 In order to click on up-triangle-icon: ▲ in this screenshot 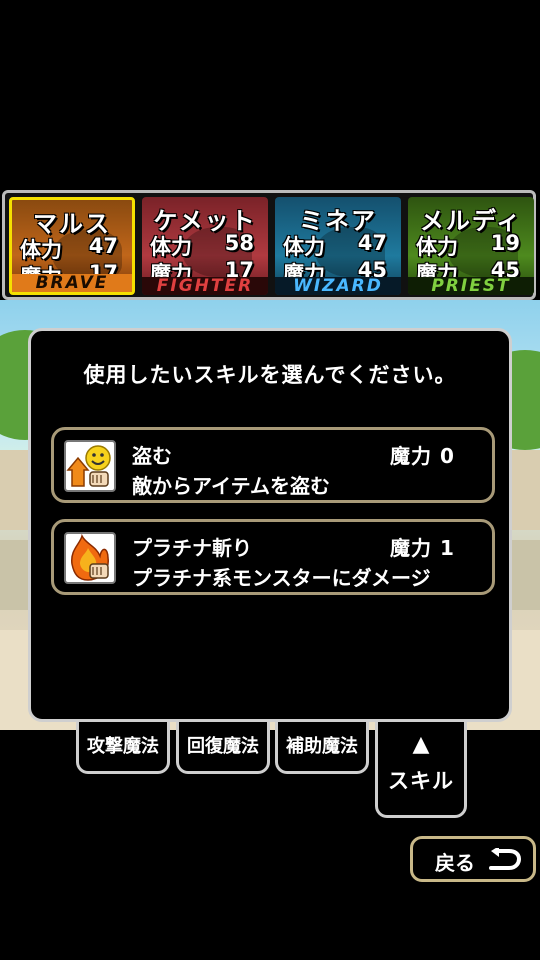, I will do `click(421, 744)`.